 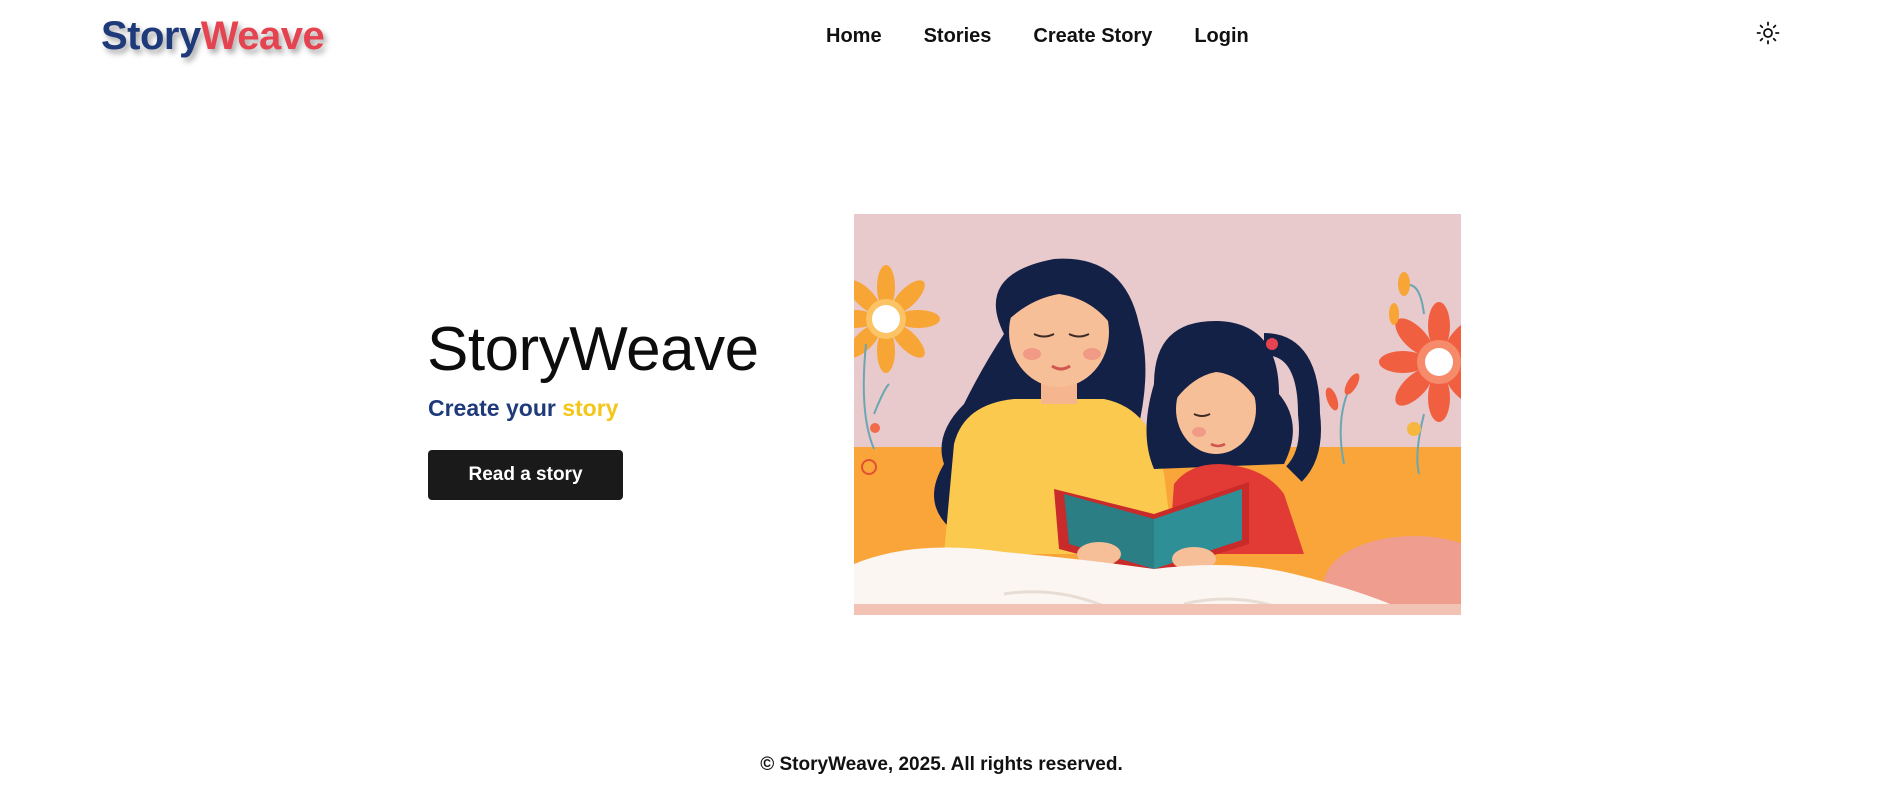 I want to click on nav-stories: Stories, so click(x=958, y=36).